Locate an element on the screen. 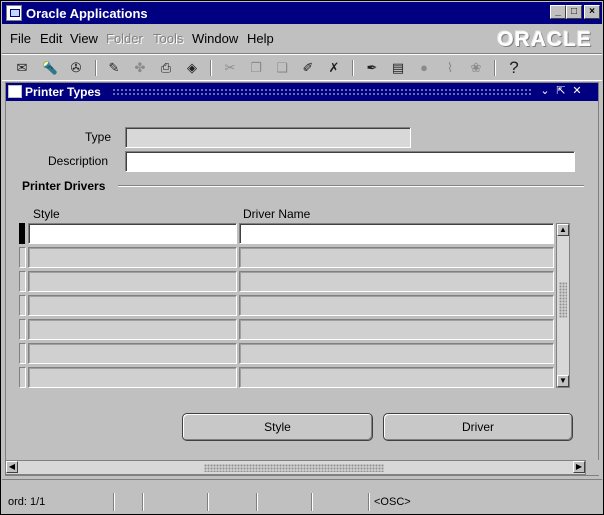 This screenshot has height=515, width=604. new-icon: ✉ is located at coordinates (22, 68).